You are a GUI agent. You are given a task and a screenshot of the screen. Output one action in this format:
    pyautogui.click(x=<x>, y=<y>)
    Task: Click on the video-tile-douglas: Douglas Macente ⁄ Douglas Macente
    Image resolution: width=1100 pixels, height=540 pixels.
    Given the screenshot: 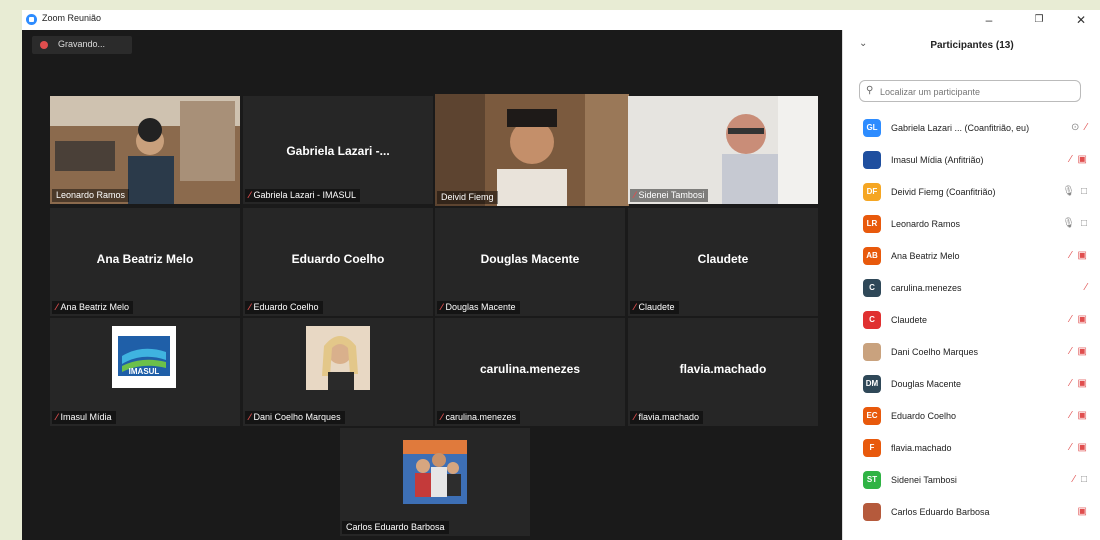 What is the action you would take?
    pyautogui.click(x=530, y=262)
    